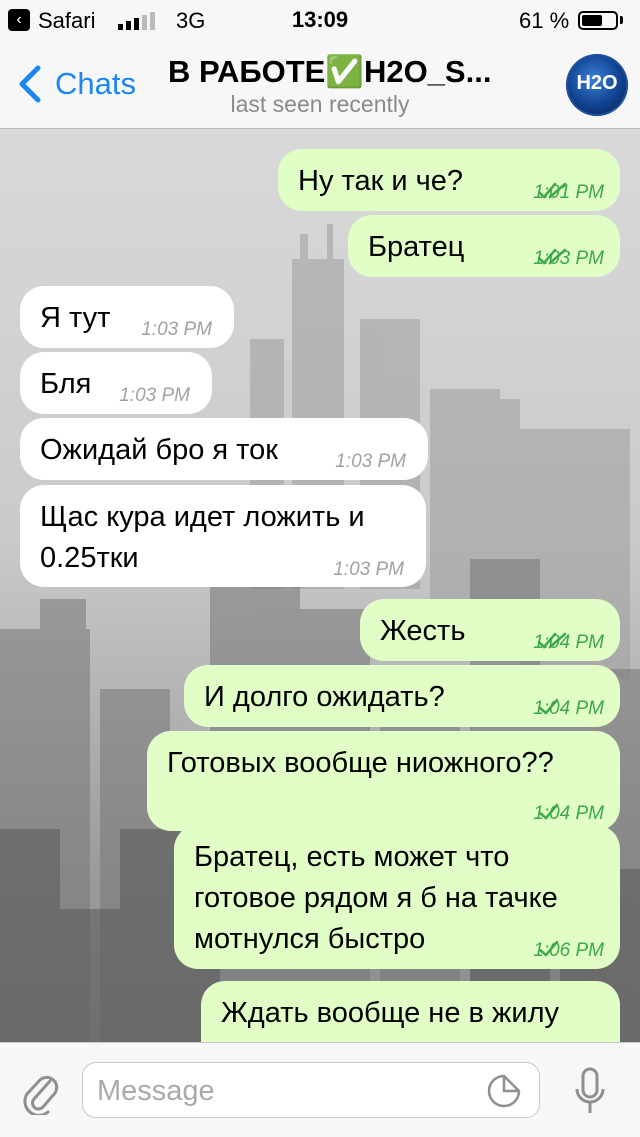 This screenshot has height=1137, width=640. What do you see at coordinates (592, 20) in the screenshot?
I see `battery-level-fill` at bounding box center [592, 20].